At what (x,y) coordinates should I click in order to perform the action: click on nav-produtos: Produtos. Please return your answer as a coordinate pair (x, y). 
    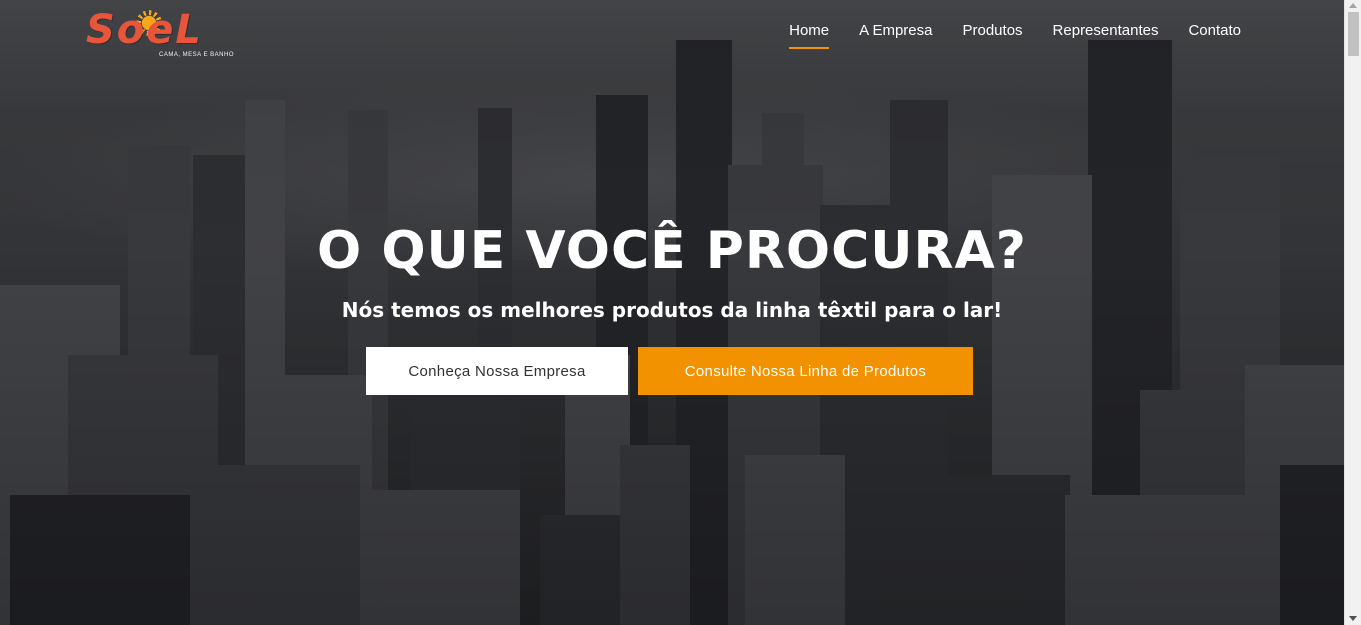
    Looking at the image, I should click on (993, 34).